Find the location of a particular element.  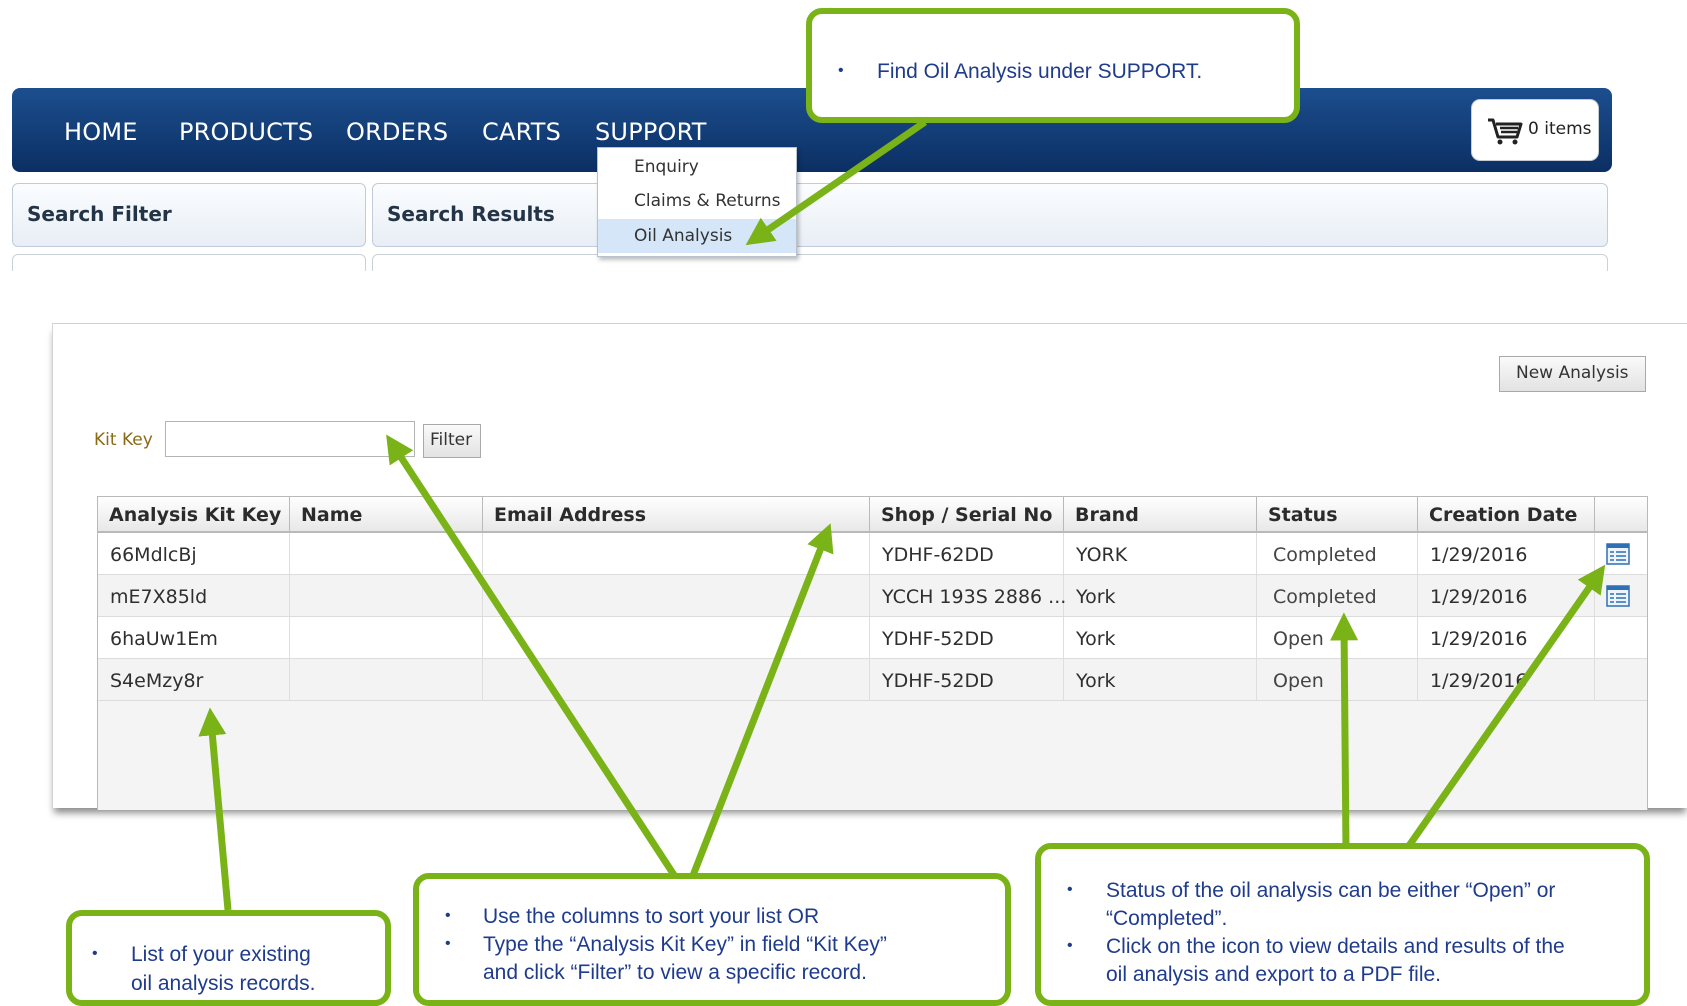

arrow-to-view-icon is located at coordinates (1504, 708).